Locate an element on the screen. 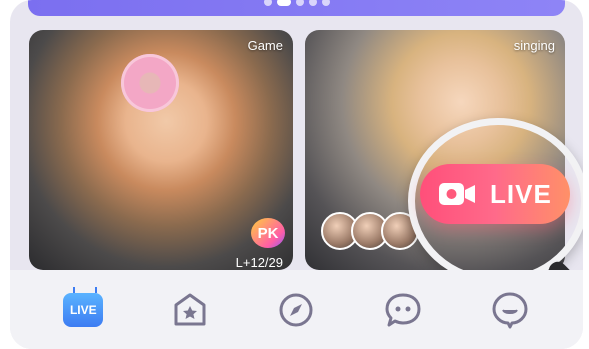 This screenshot has width=589, height=349. tab-chat is located at coordinates (403, 310).